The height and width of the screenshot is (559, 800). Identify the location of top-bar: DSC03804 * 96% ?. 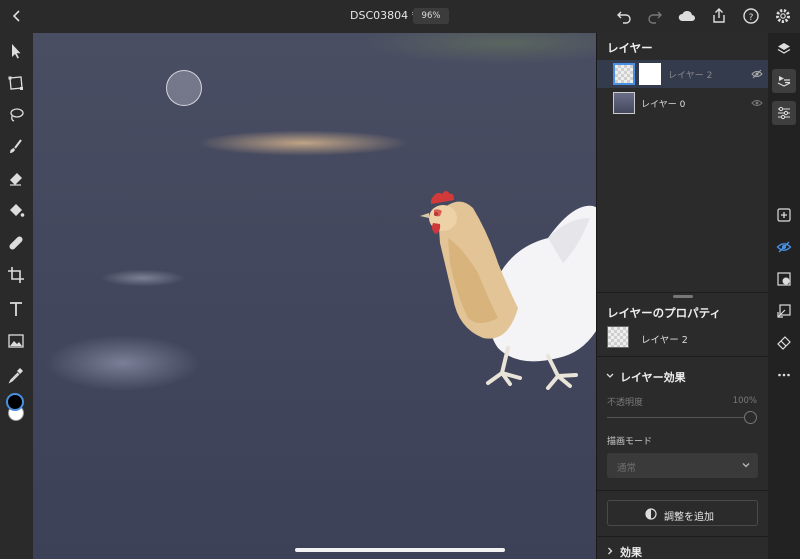
(400, 16).